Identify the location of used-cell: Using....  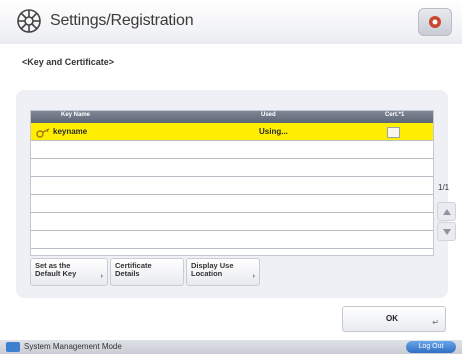
(273, 131).